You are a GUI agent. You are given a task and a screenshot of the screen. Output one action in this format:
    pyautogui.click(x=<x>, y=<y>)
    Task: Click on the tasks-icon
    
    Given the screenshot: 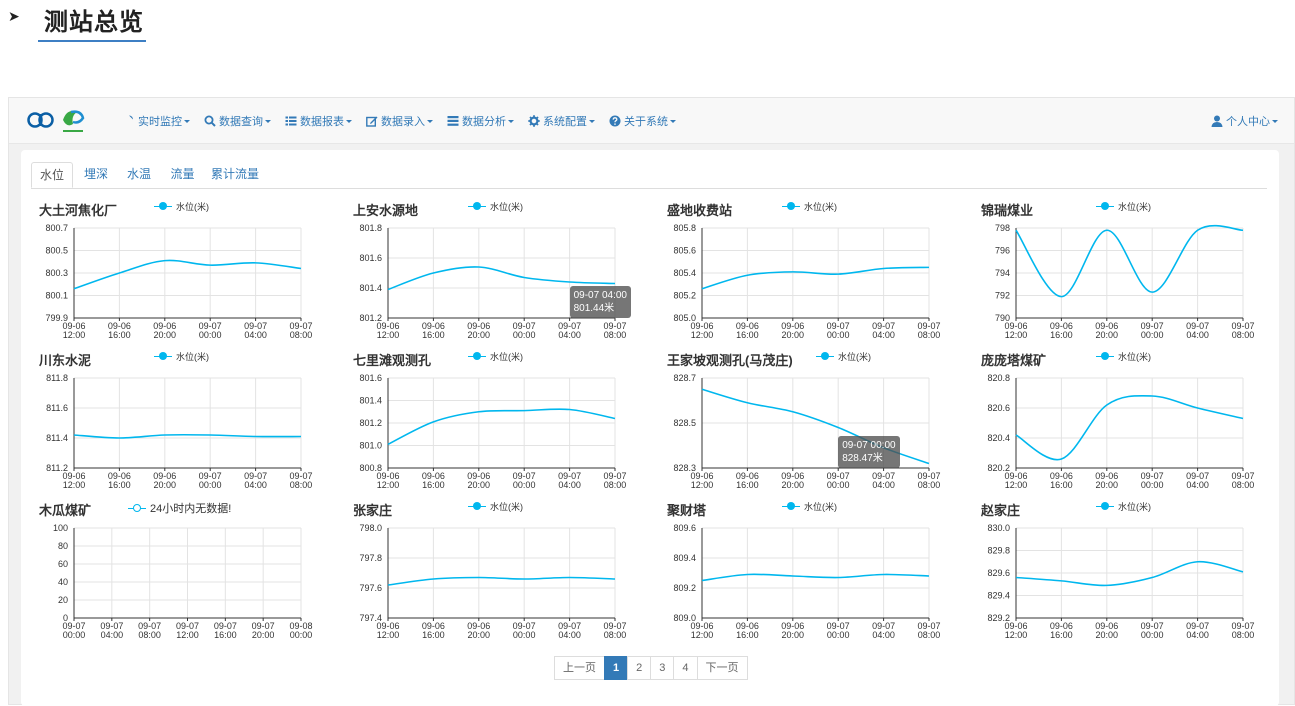 What is the action you would take?
    pyautogui.click(x=453, y=121)
    